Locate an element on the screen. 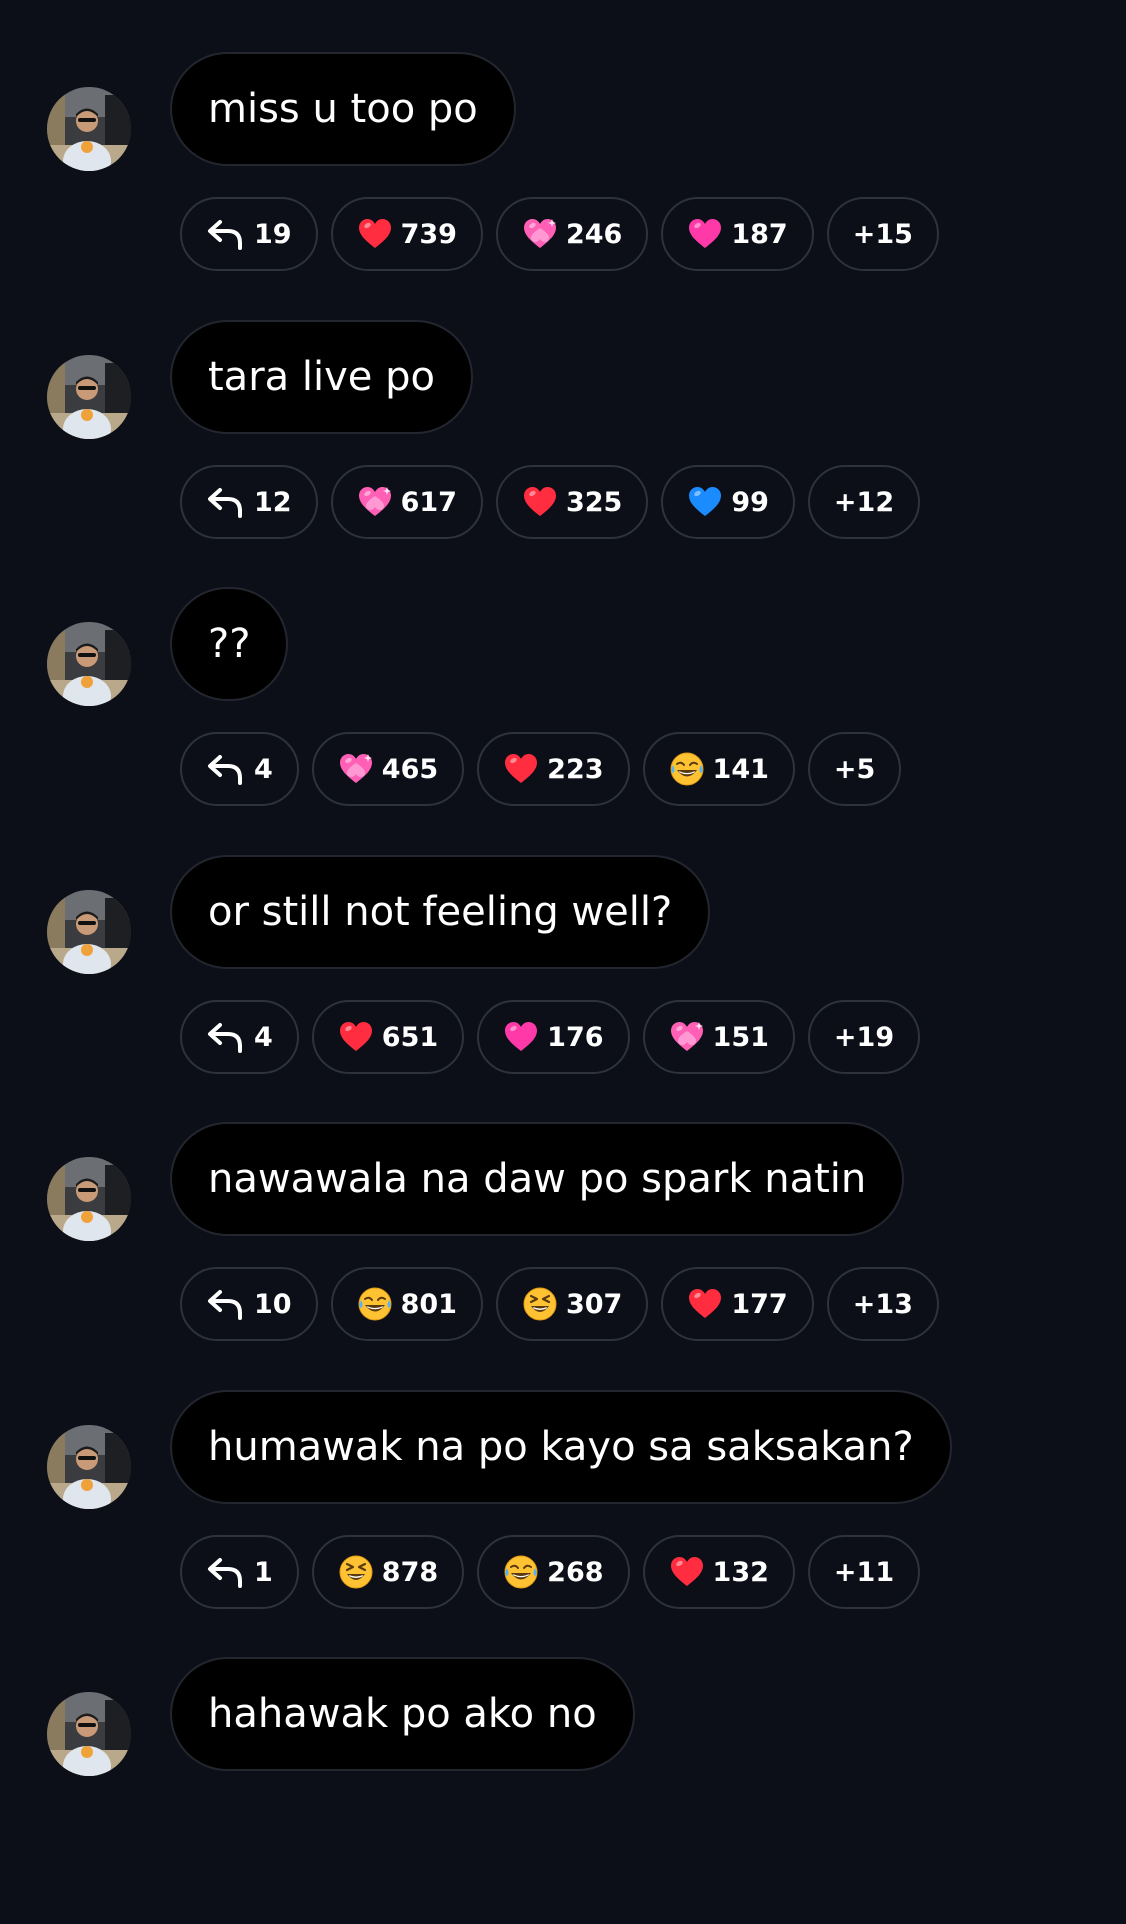 The width and height of the screenshot is (1126, 1924). more-reactions-count: +13 is located at coordinates (882, 1304).